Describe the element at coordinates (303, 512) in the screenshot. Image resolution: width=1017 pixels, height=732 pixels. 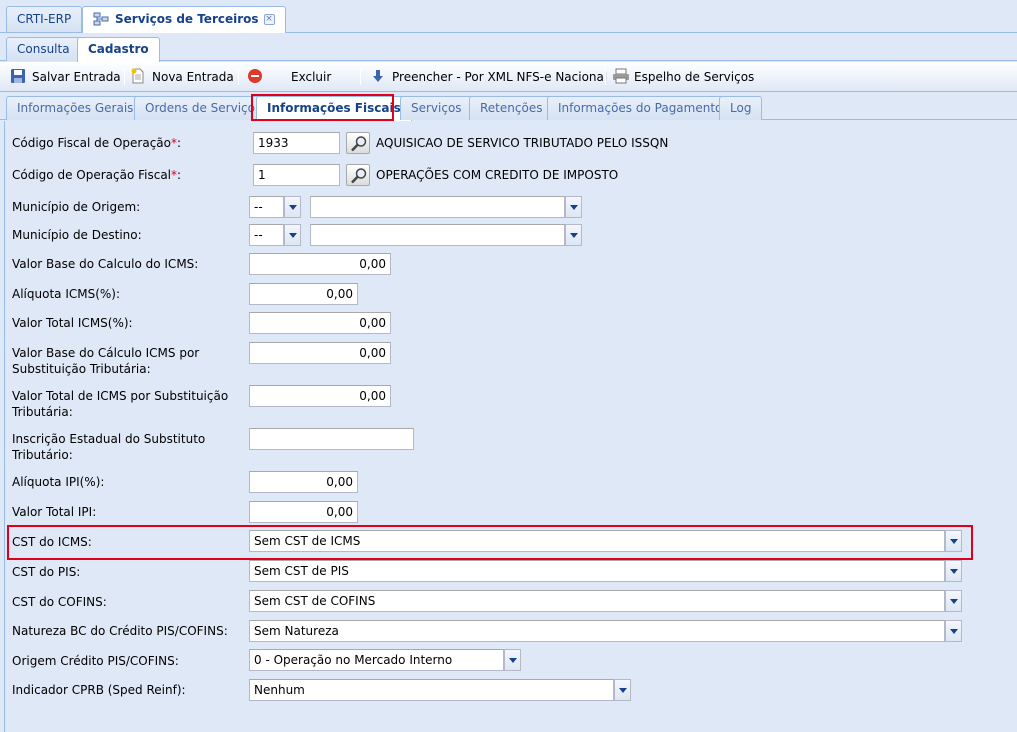
I see `ipi-total-input: 0,00` at that location.